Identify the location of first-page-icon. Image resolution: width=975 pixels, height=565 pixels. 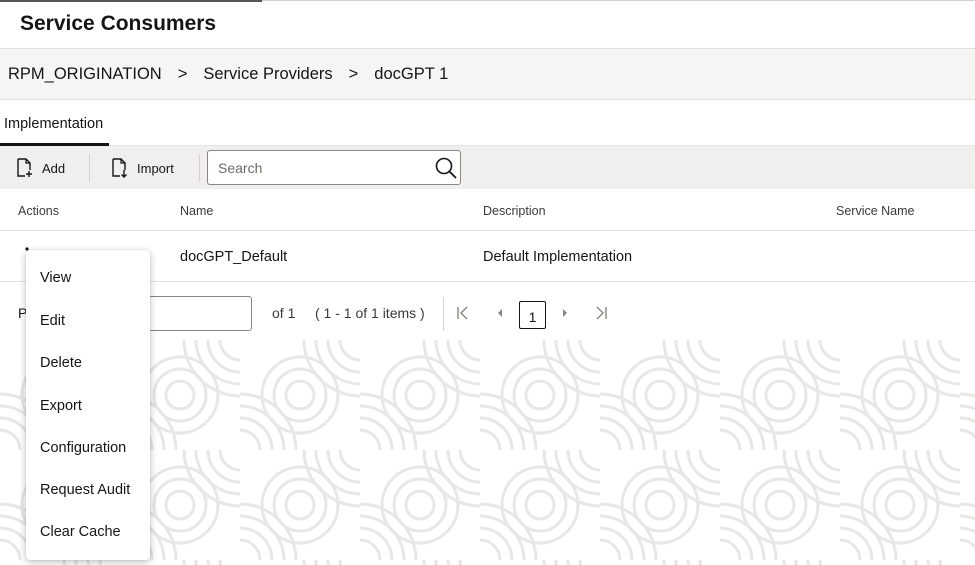
(463, 313).